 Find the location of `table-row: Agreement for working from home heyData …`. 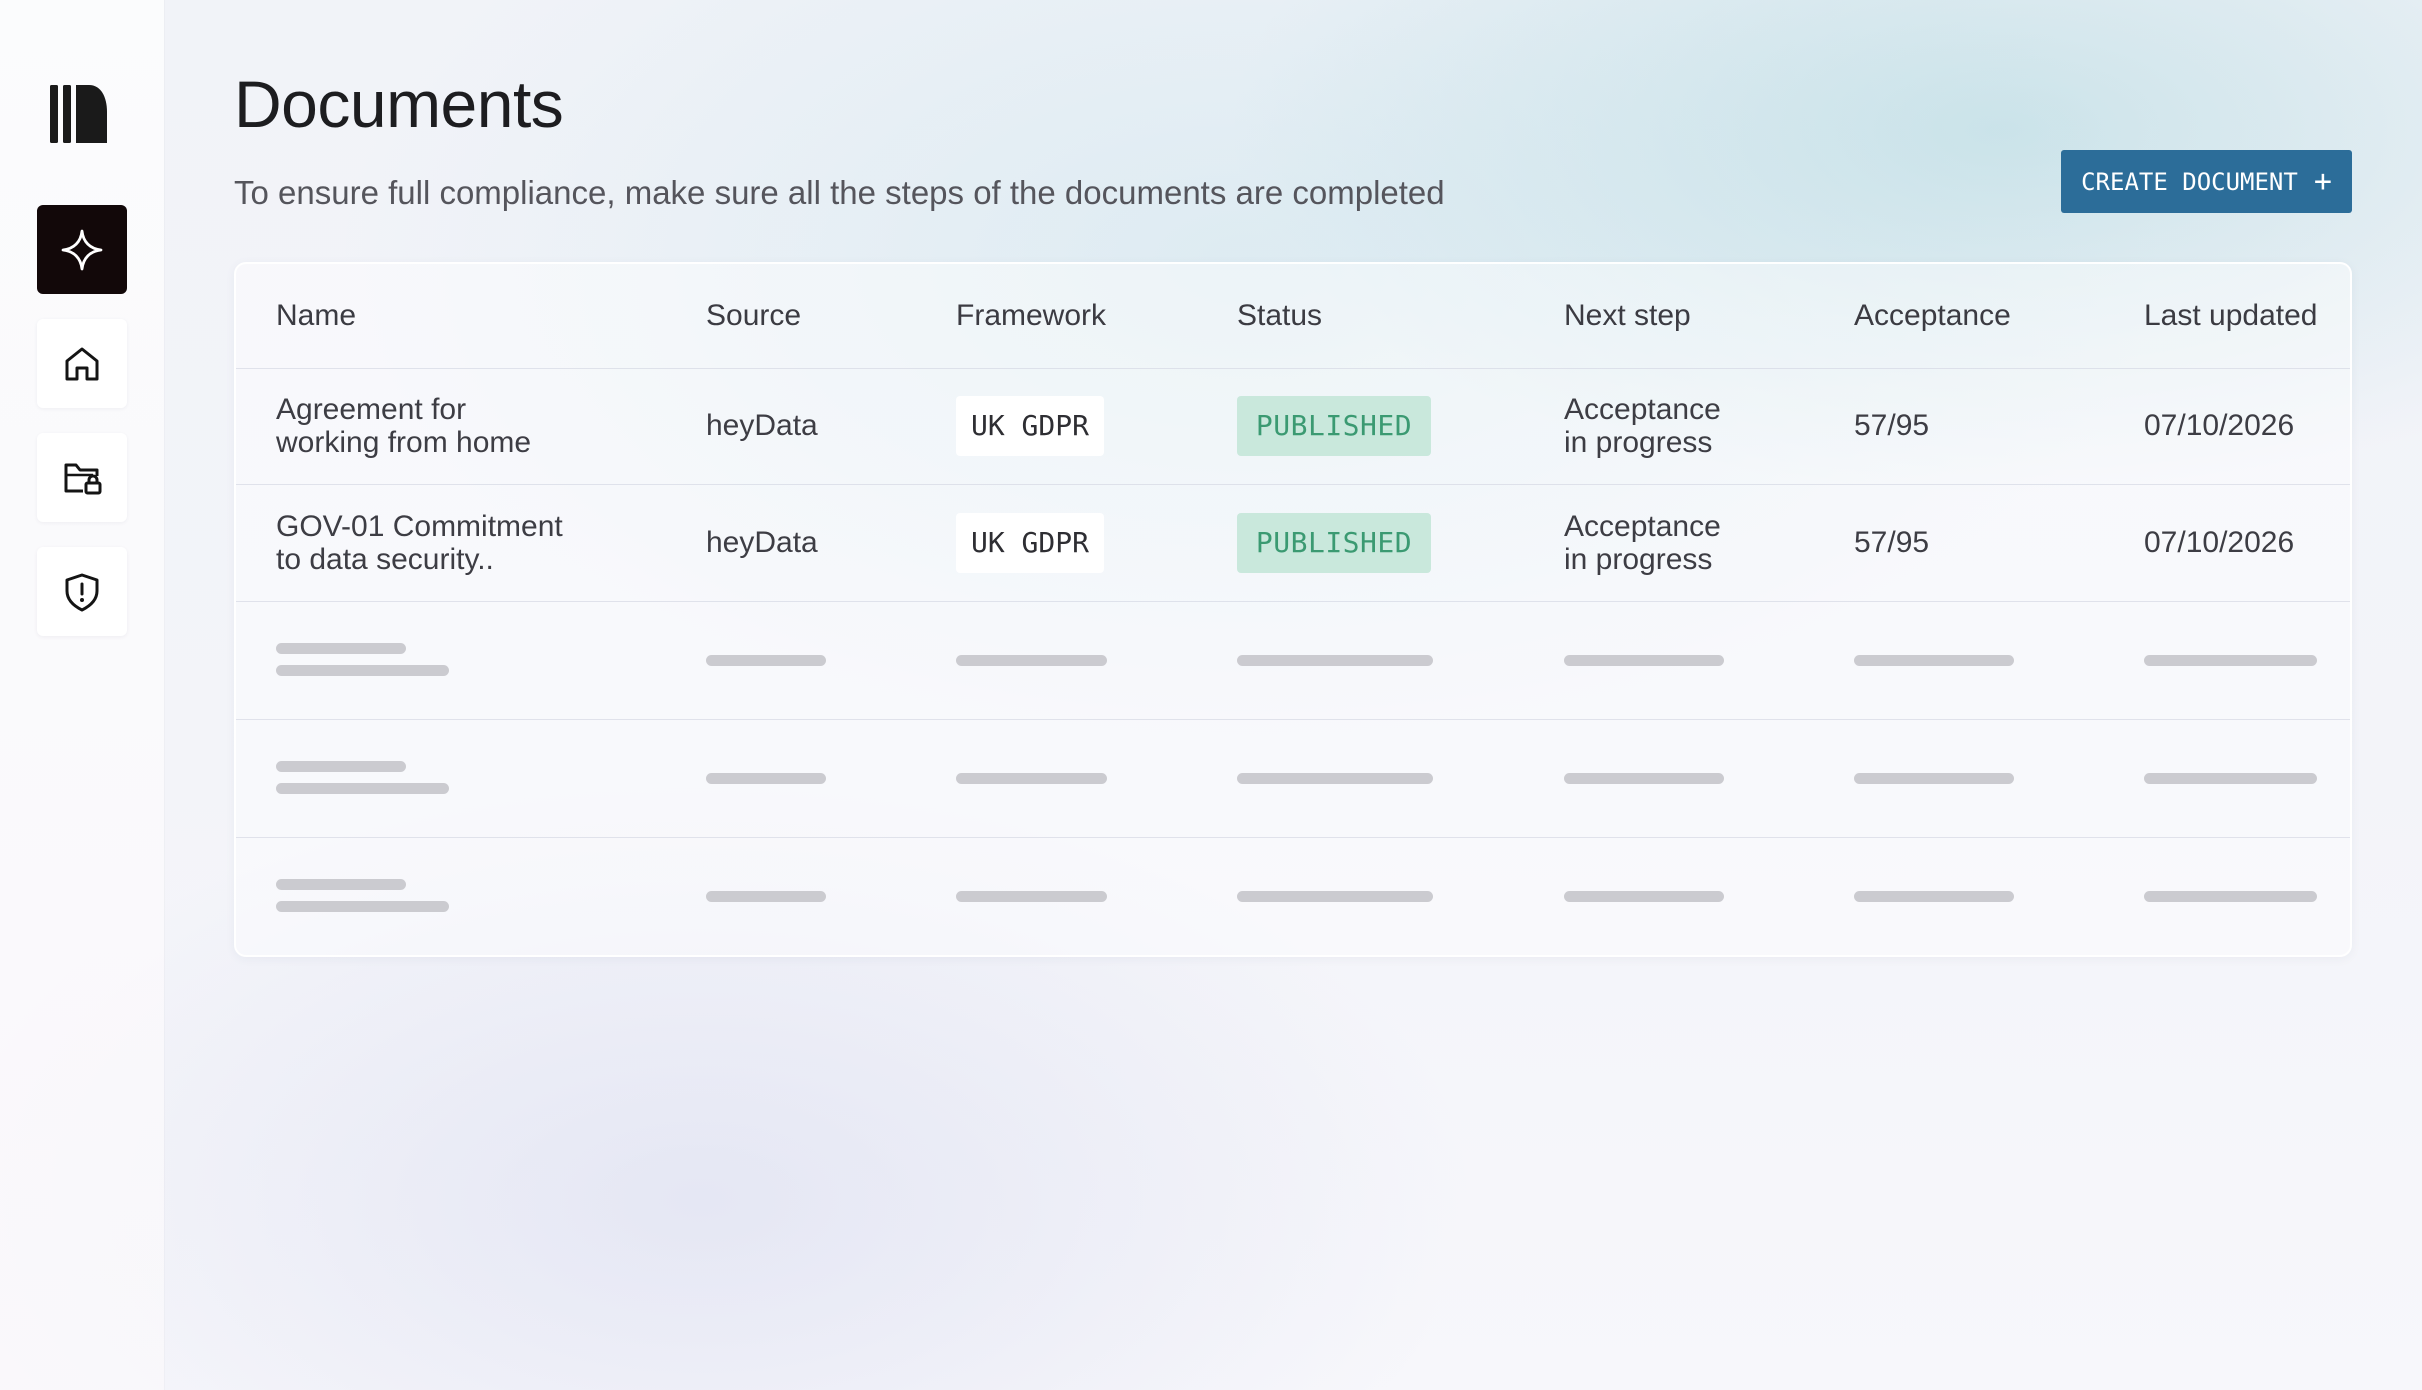

table-row: Agreement for working from home heyData … is located at coordinates (1293, 426).